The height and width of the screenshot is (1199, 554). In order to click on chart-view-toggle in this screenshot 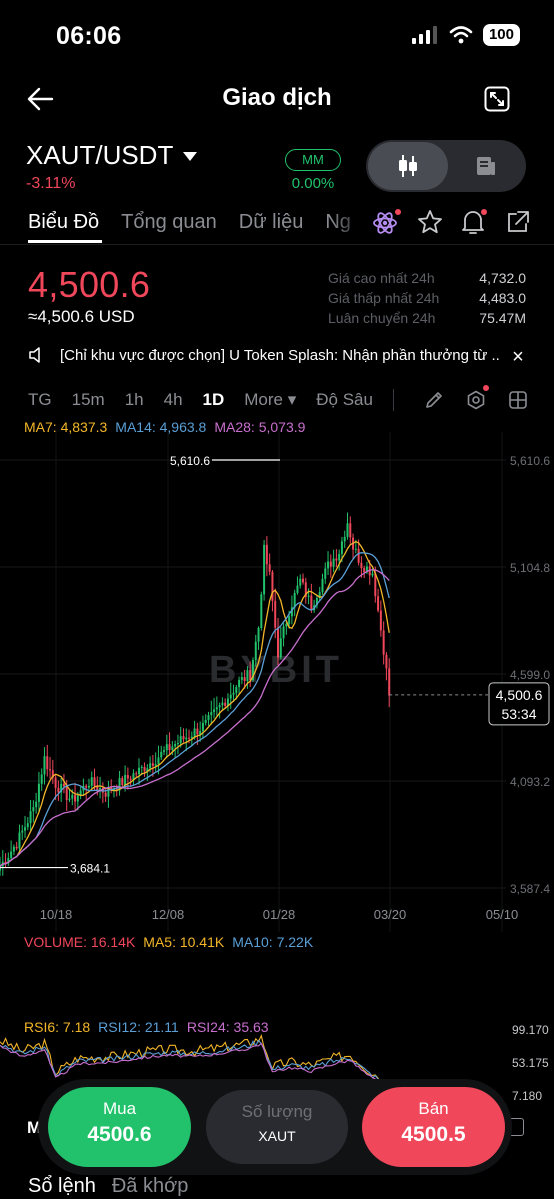, I will do `click(408, 166)`.